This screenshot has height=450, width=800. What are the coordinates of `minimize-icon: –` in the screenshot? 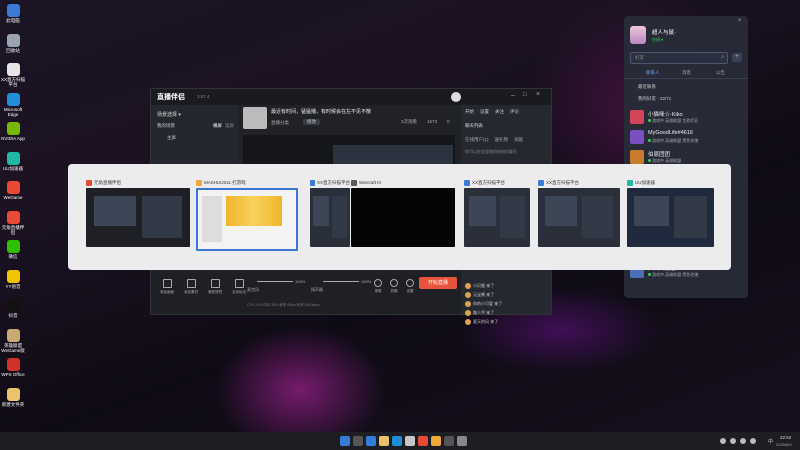 It's located at (513, 95).